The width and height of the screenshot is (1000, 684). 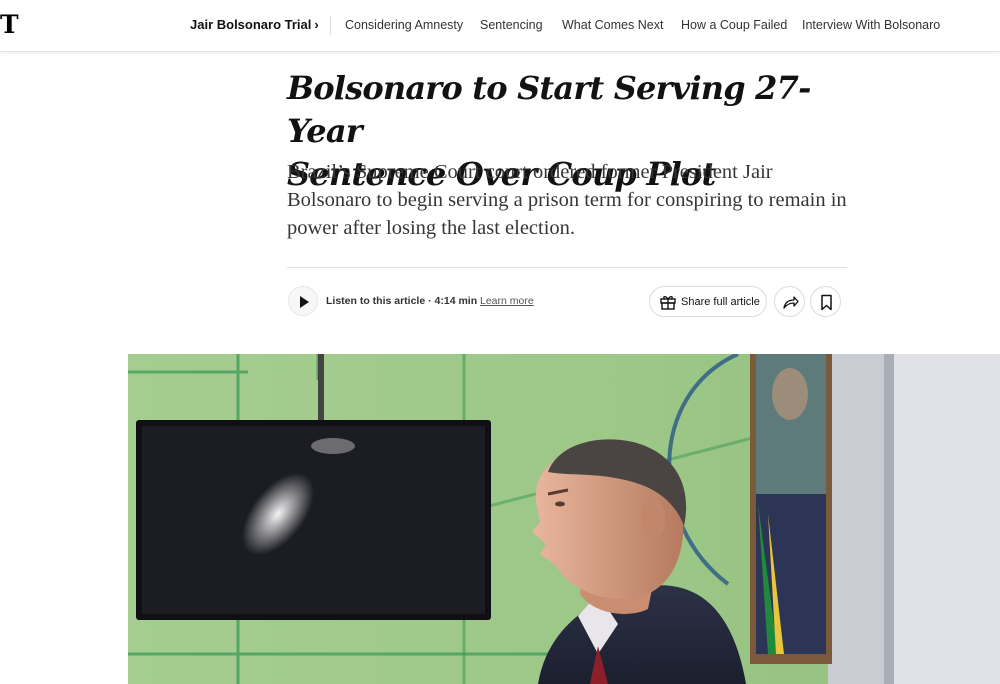 I want to click on share-arrow-icon, so click(x=791, y=302).